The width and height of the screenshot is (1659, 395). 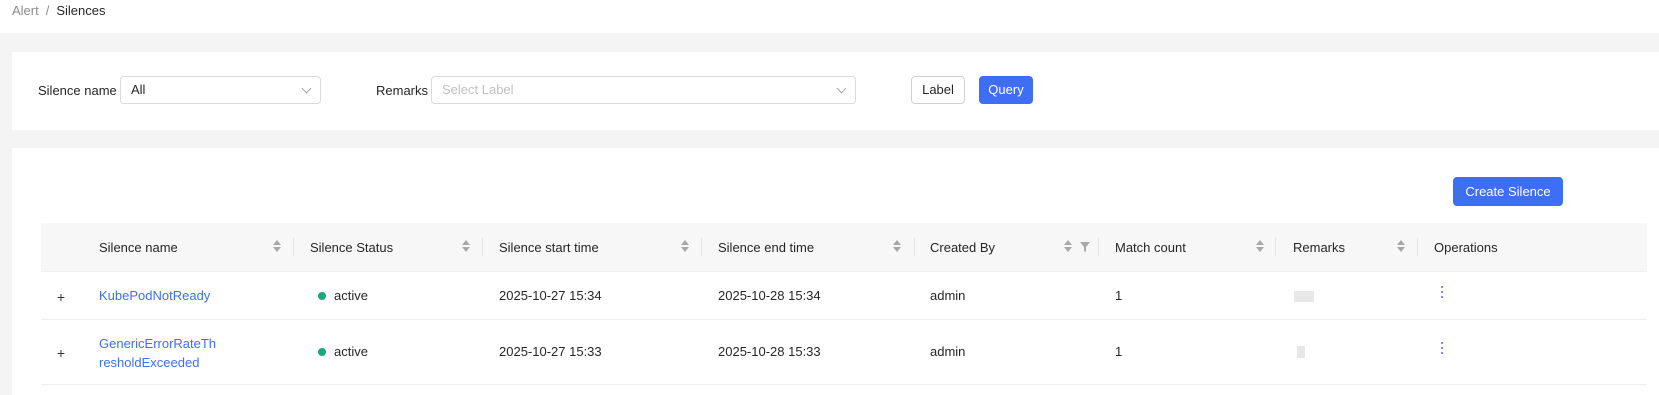 What do you see at coordinates (1466, 247) in the screenshot?
I see `column-operations: Operations` at bounding box center [1466, 247].